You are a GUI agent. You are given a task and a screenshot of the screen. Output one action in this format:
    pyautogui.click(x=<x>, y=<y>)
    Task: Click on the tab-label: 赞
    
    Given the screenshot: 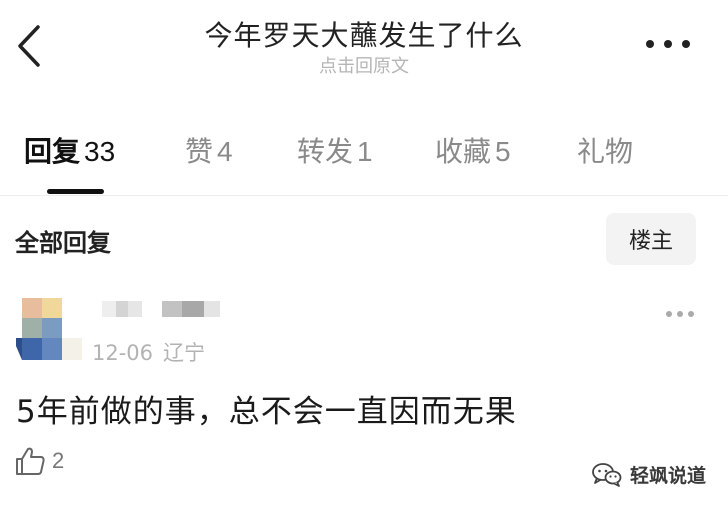 What is the action you would take?
    pyautogui.click(x=199, y=151)
    